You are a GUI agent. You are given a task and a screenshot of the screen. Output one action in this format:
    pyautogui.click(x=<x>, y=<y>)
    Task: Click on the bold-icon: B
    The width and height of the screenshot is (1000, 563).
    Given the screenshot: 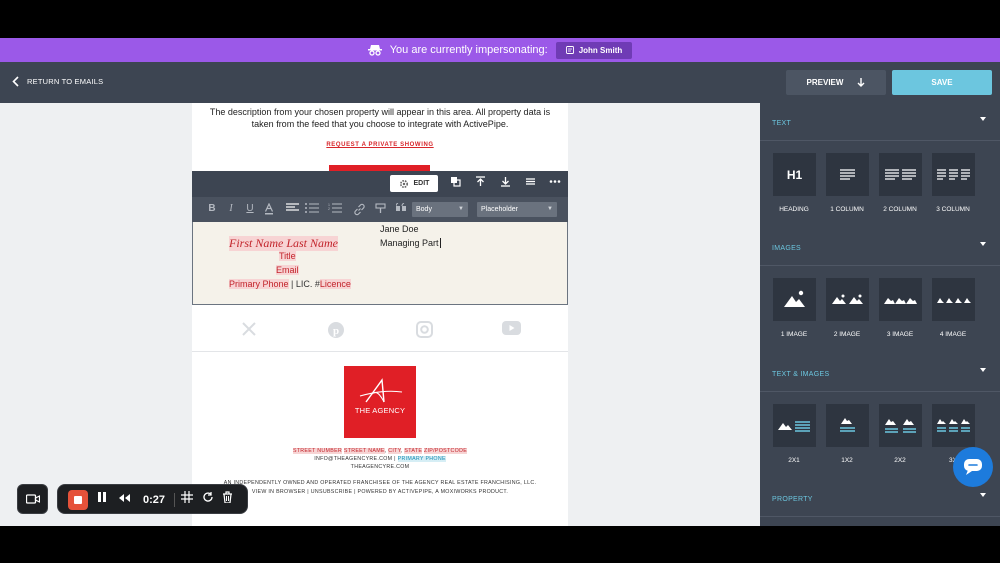 What is the action you would take?
    pyautogui.click(x=212, y=209)
    